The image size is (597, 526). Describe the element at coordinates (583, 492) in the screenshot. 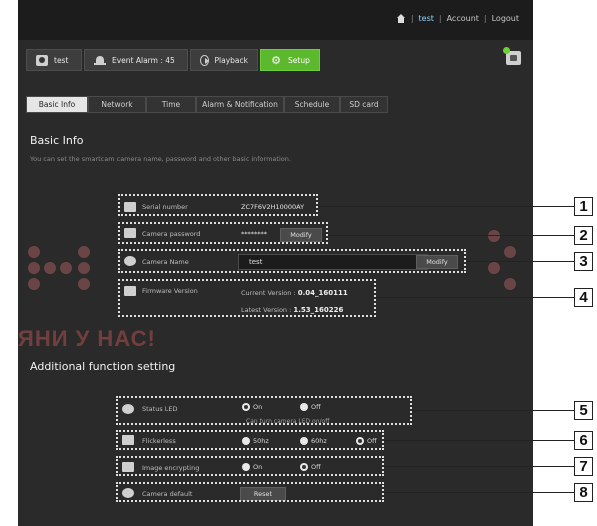

I see `callout-number-8: 8` at that location.